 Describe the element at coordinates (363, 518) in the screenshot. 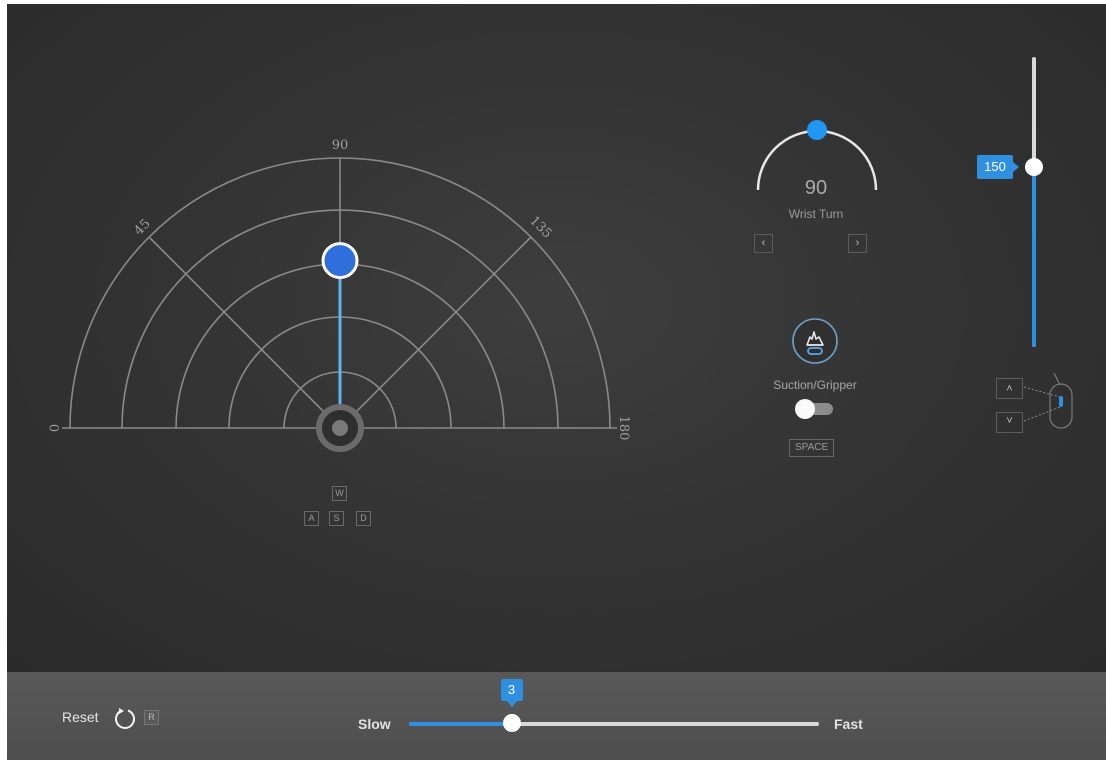

I see `key-d: D` at that location.